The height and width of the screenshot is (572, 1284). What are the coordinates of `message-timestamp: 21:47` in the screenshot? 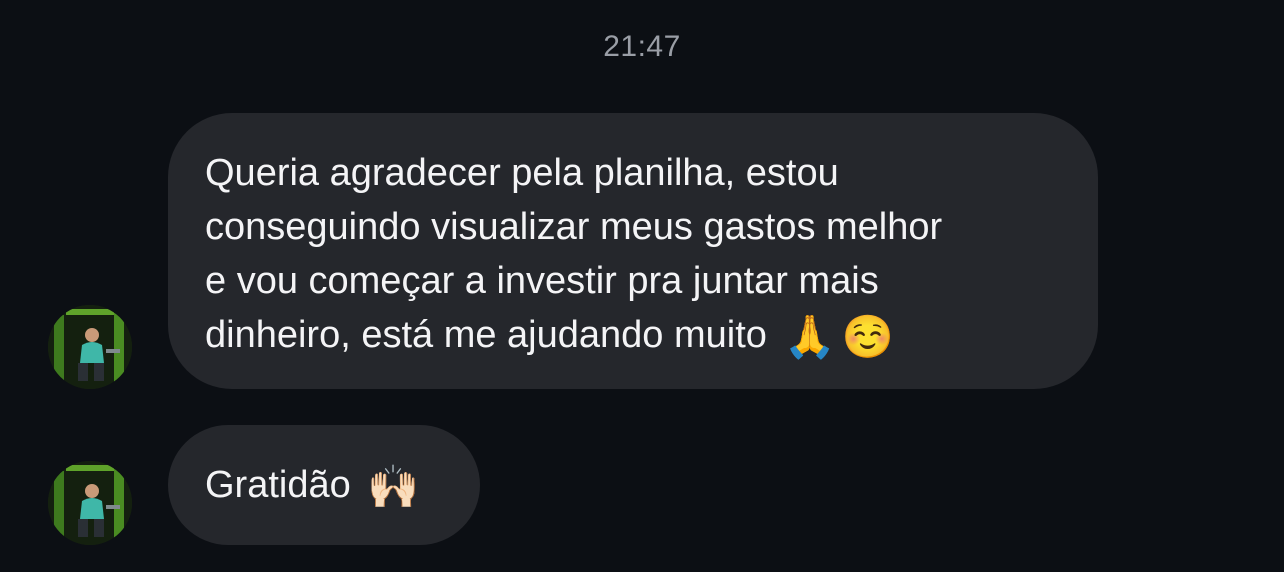 It's located at (642, 46).